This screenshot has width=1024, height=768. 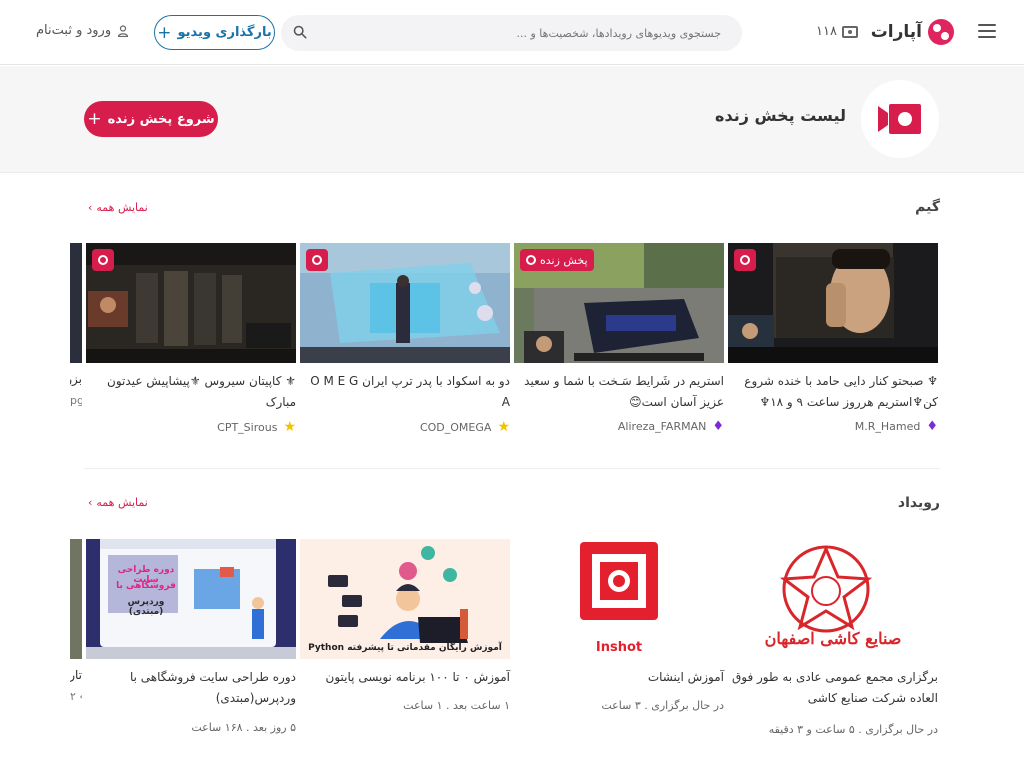 I want to click on channel-meta: ★ CPT_Sirous, so click(x=256, y=427).